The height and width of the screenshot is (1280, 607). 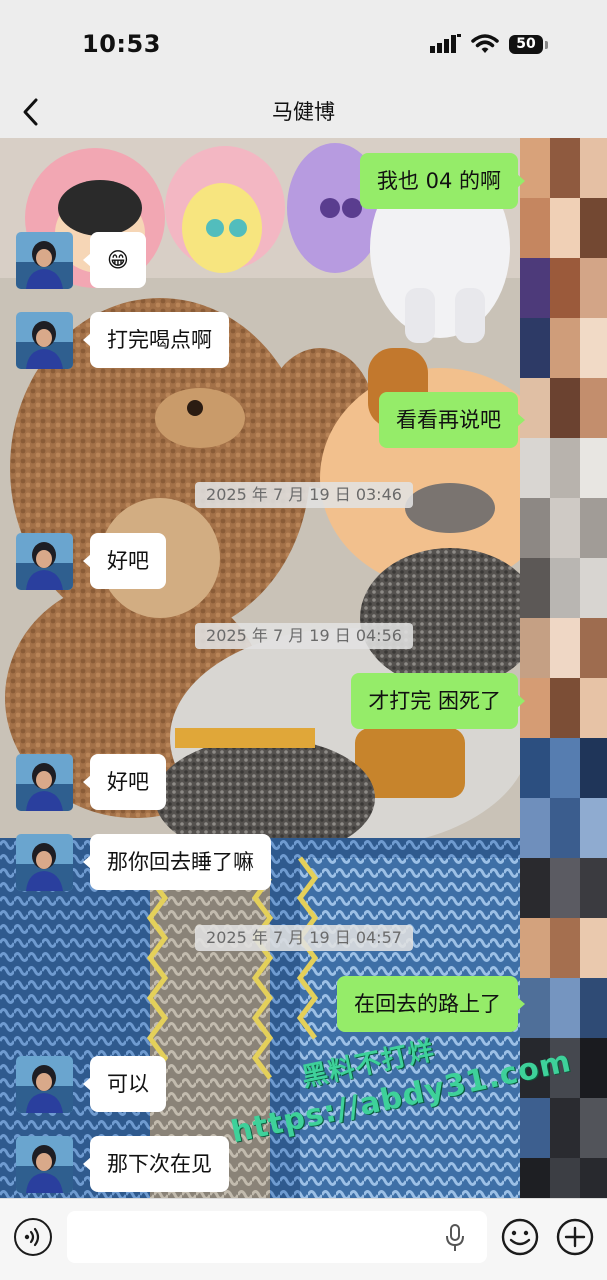 What do you see at coordinates (563, 668) in the screenshot?
I see `mosaic-blur` at bounding box center [563, 668].